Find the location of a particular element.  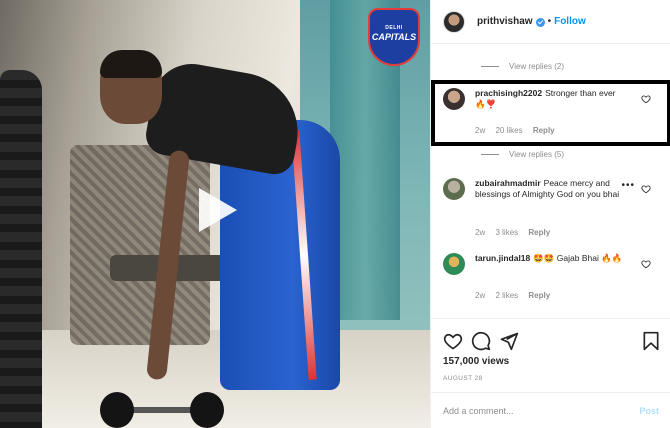

add-comment-bar: Post is located at coordinates (550, 410).